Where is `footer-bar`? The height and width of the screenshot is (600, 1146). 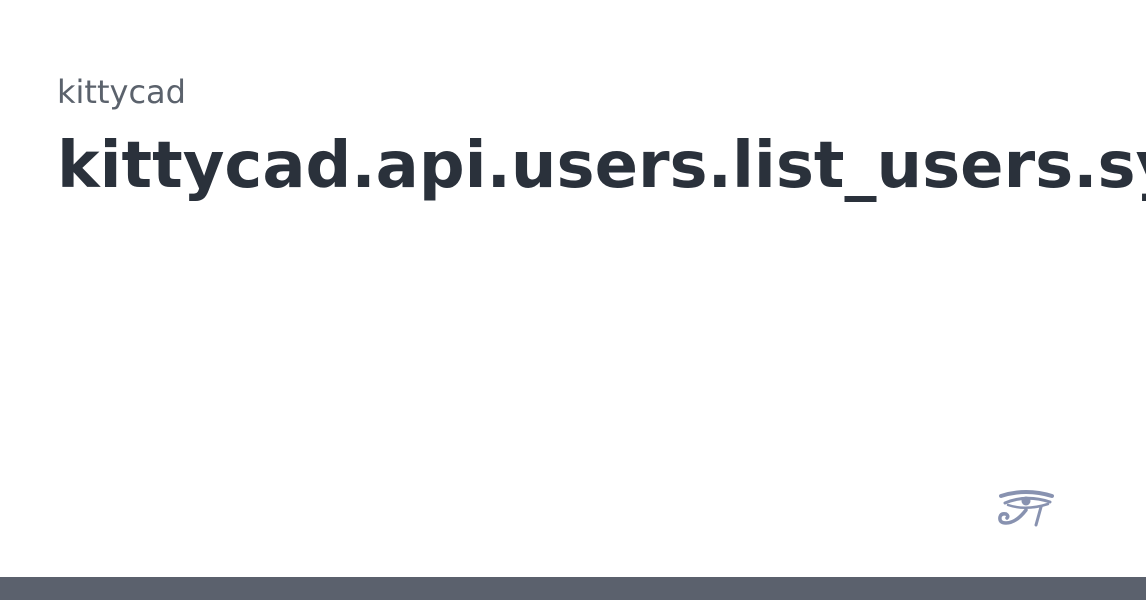 footer-bar is located at coordinates (573, 588).